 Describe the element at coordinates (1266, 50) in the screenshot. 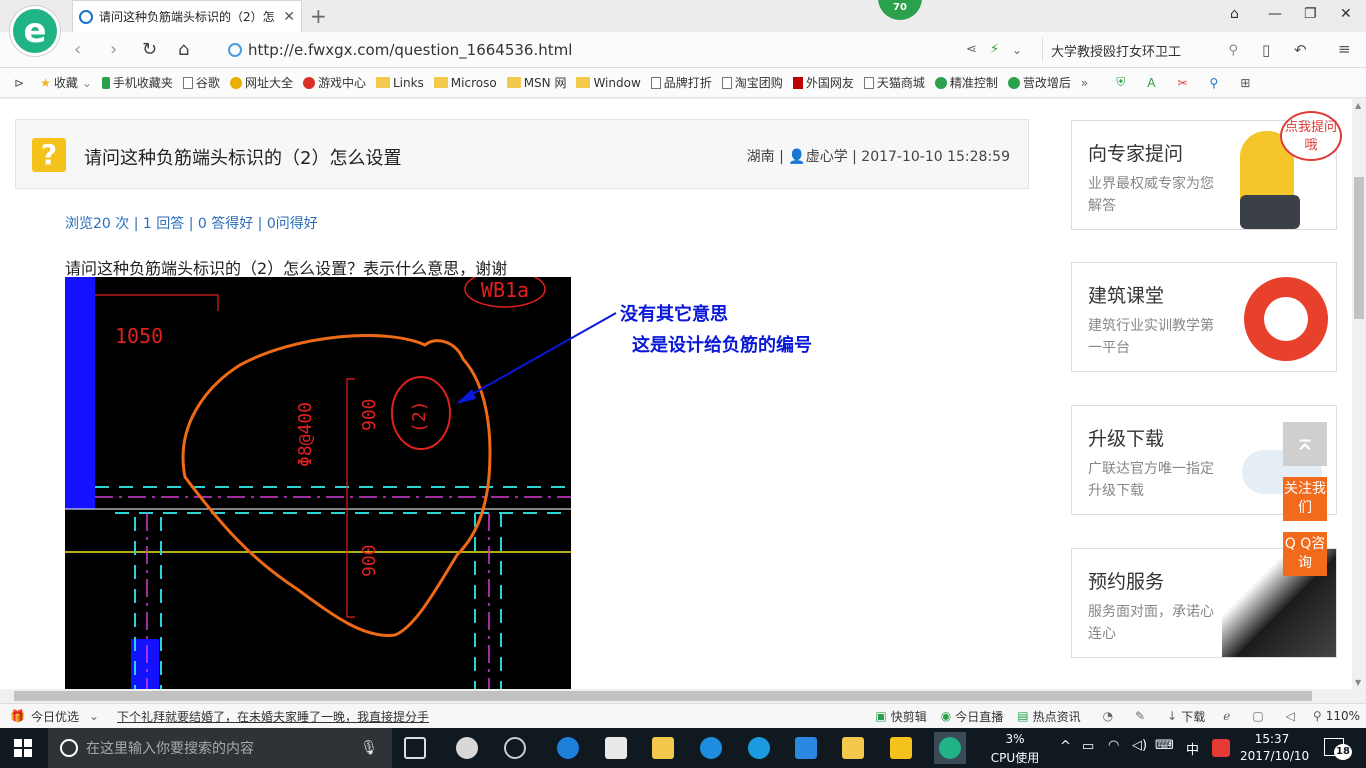

I see `phone-icon: ▯` at that location.